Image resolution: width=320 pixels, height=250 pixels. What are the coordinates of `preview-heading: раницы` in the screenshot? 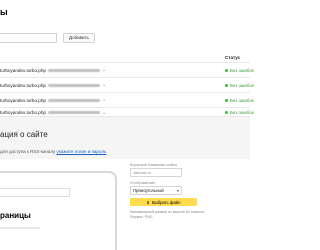 It's located at (15, 215).